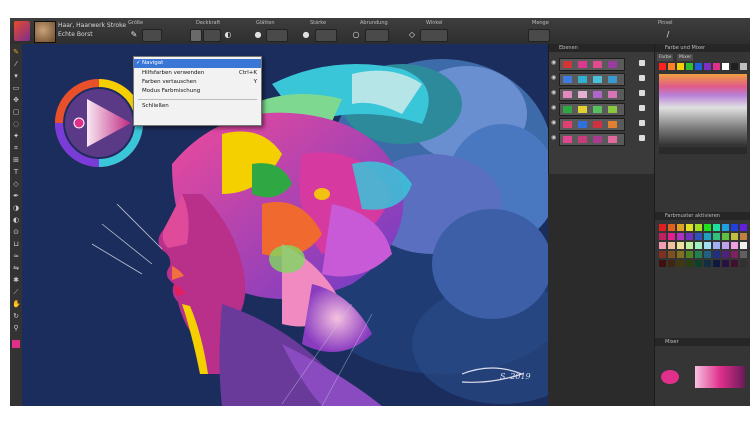 Image resolution: width=750 pixels, height=421 pixels. Describe the element at coordinates (16, 292) in the screenshot. I see `perspective-guide-tool-icon: ⟋` at that location.